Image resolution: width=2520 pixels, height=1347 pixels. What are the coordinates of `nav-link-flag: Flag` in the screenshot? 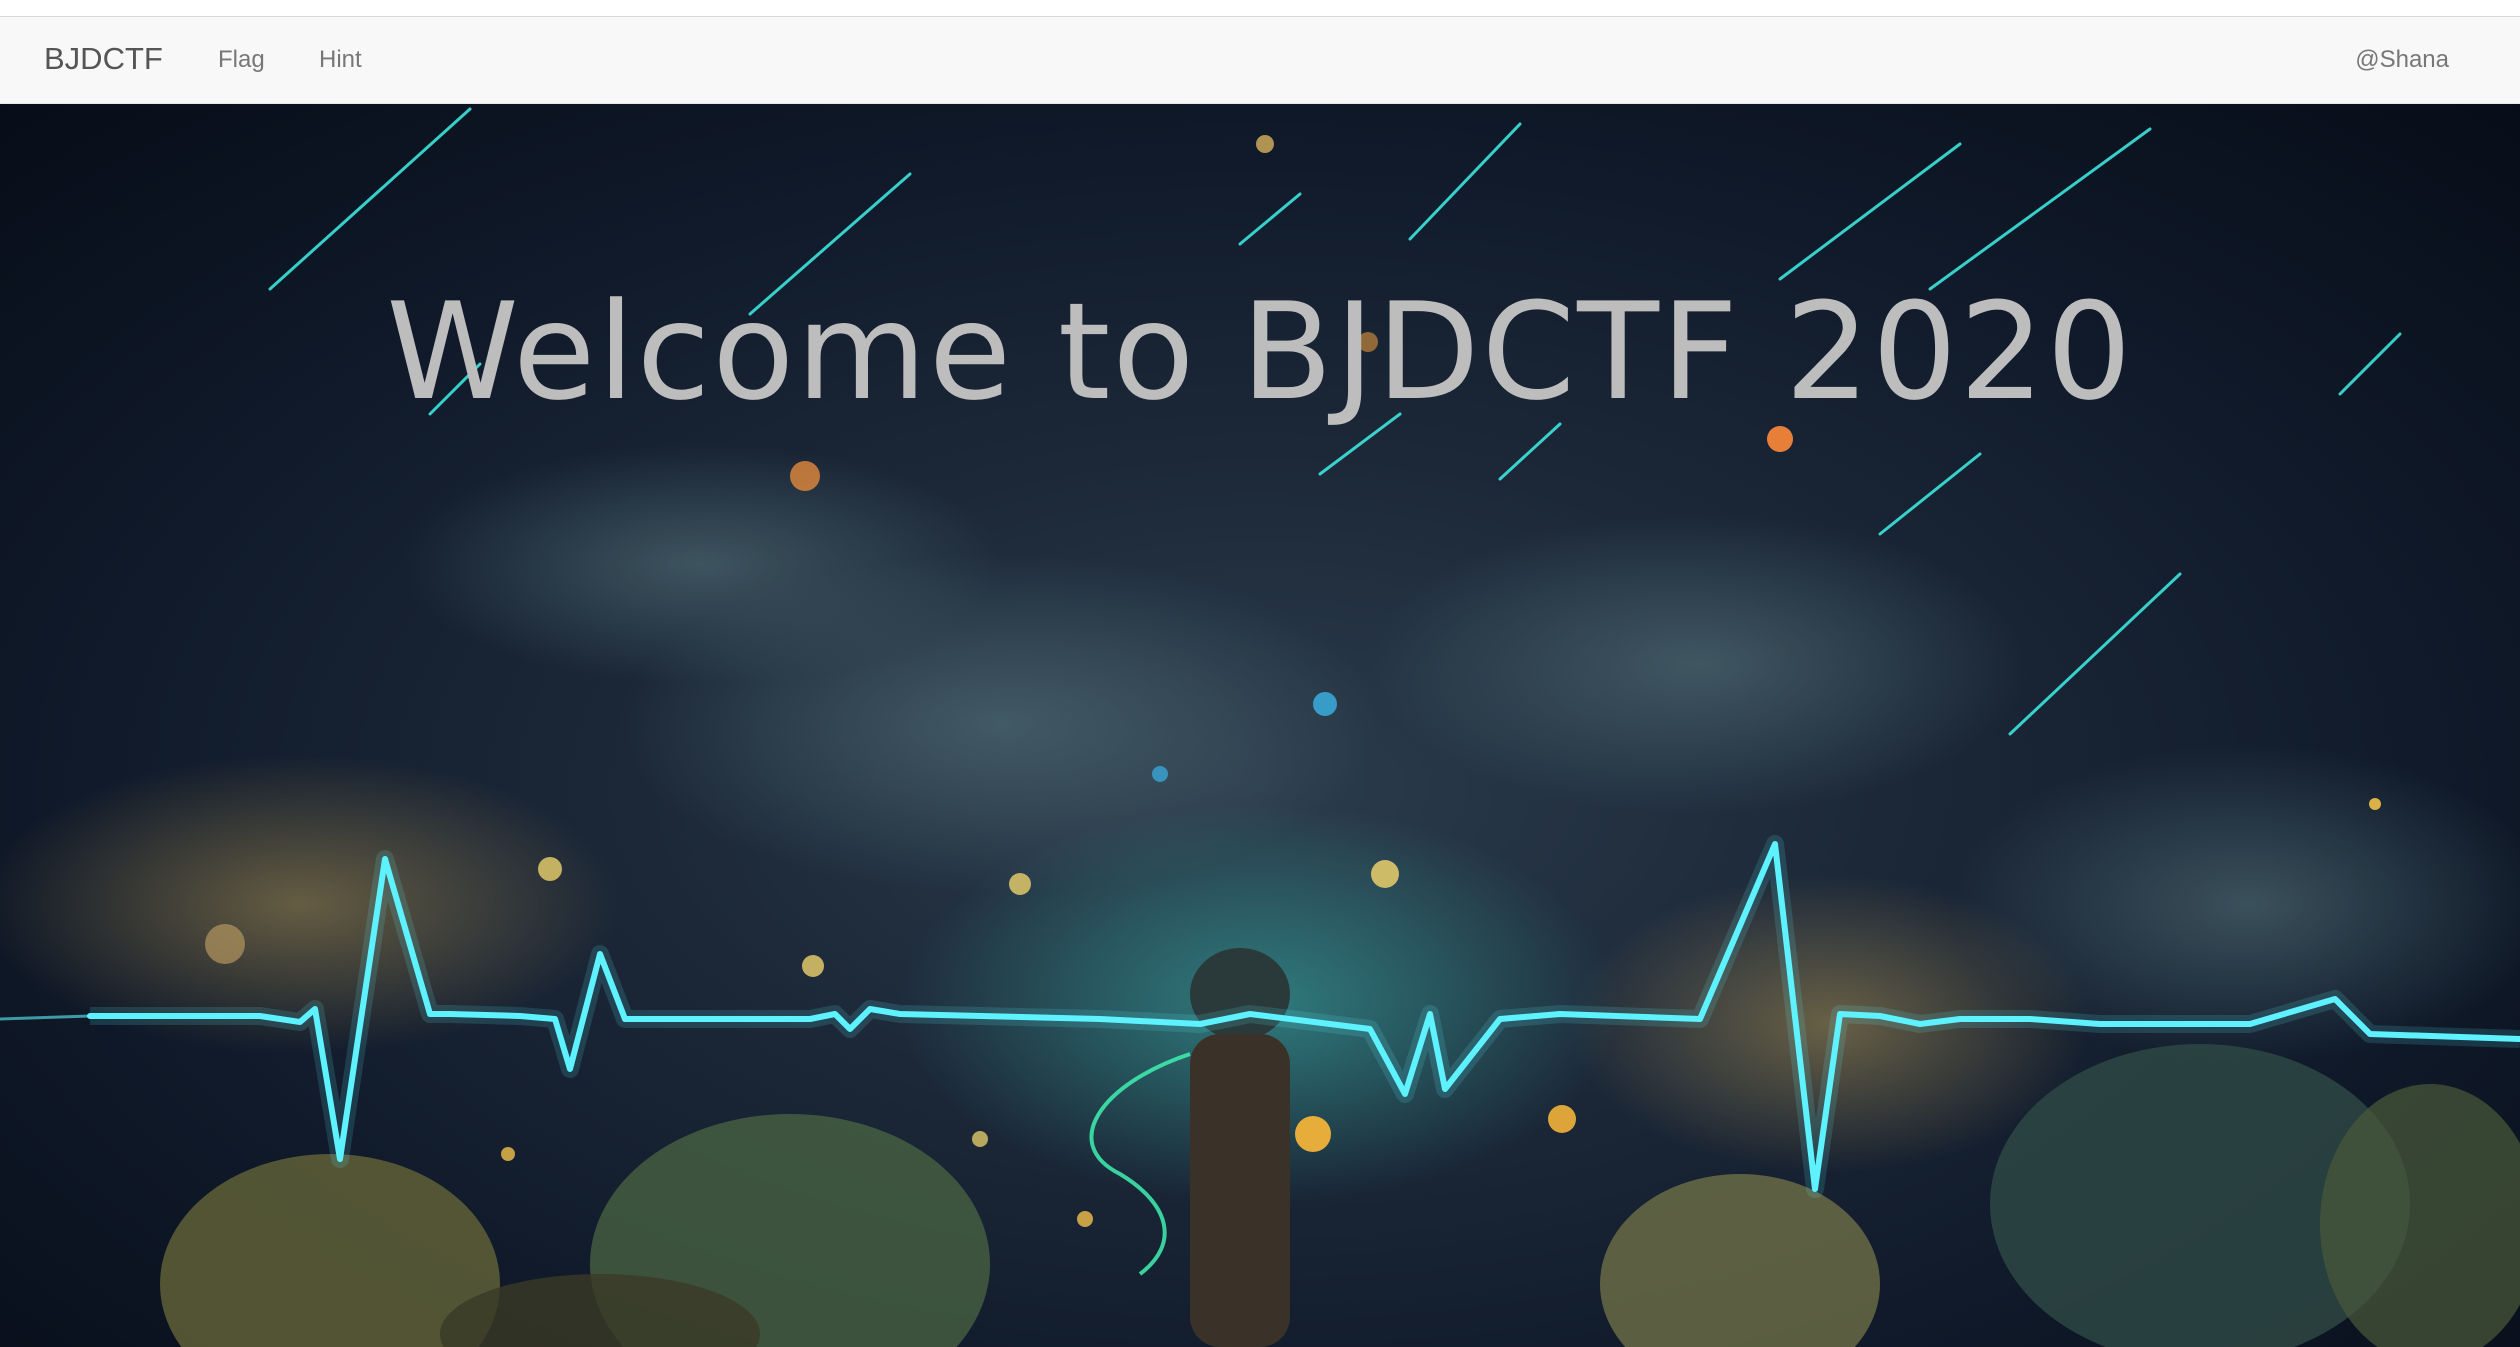 It's located at (241, 60).